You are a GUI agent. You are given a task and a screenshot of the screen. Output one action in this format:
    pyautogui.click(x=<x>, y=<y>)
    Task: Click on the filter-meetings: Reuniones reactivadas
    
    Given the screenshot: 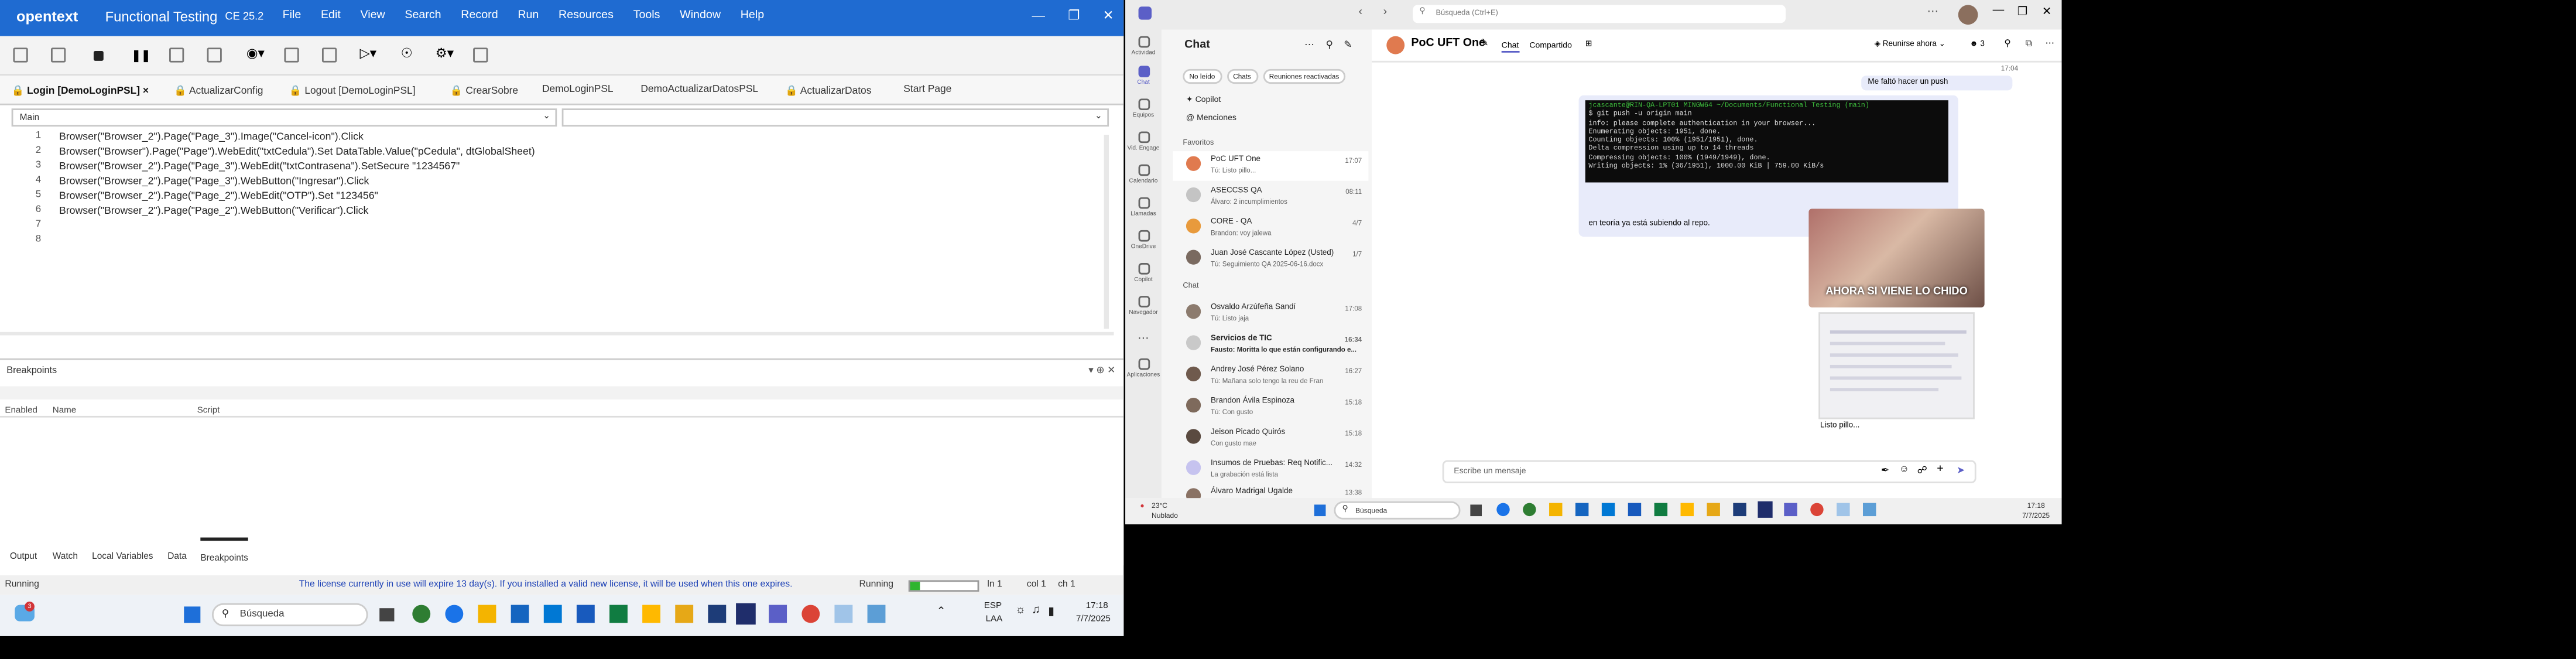 What is the action you would take?
    pyautogui.click(x=1304, y=76)
    